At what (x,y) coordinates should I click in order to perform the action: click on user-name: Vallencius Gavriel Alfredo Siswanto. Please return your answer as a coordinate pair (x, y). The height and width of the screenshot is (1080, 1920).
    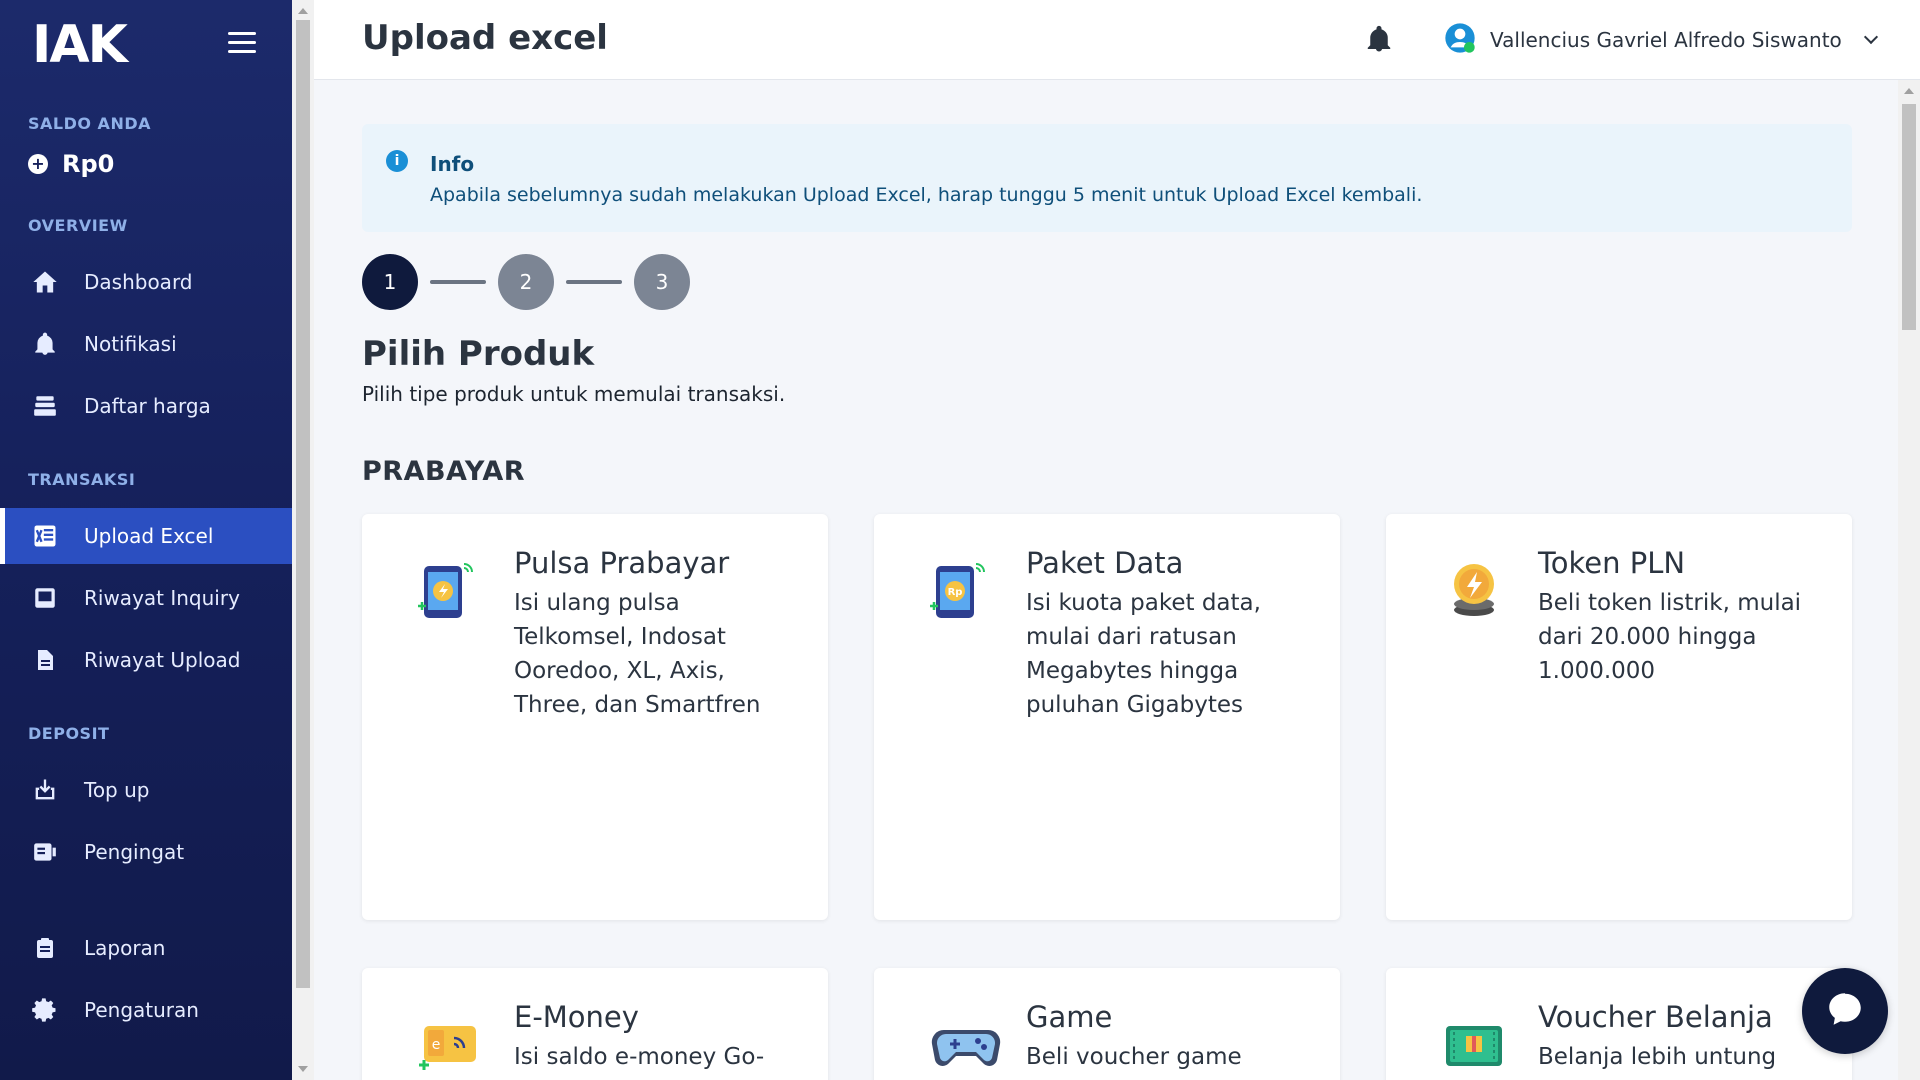
    Looking at the image, I should click on (1666, 40).